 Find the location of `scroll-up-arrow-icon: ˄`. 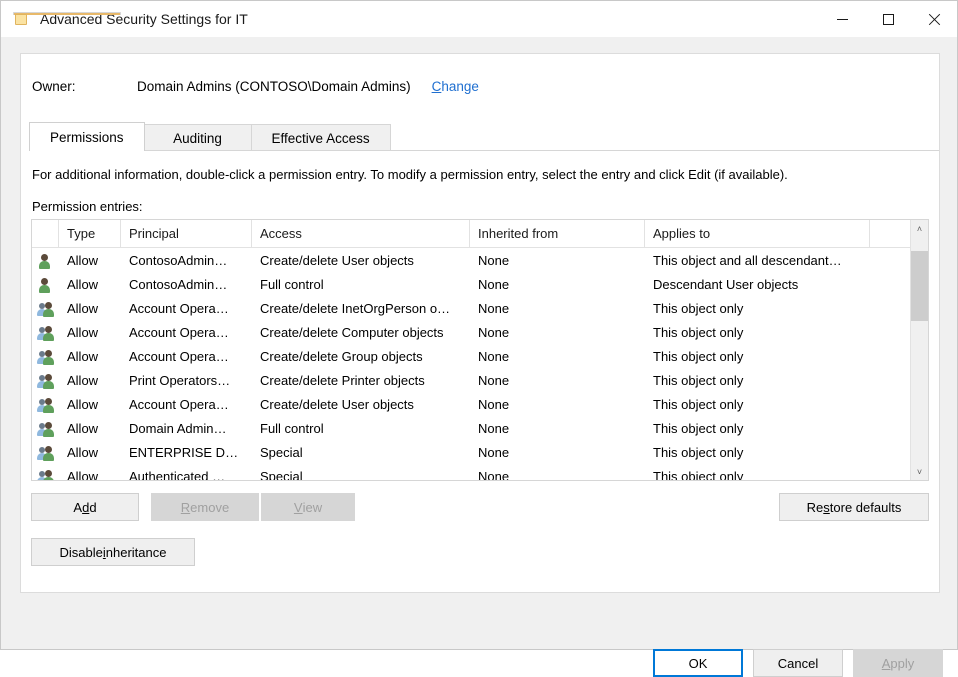

scroll-up-arrow-icon: ˄ is located at coordinates (919, 228).